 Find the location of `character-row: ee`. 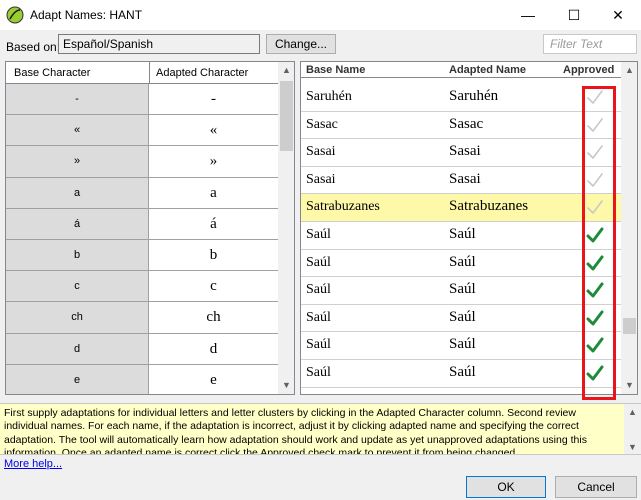

character-row: ee is located at coordinates (142, 379).